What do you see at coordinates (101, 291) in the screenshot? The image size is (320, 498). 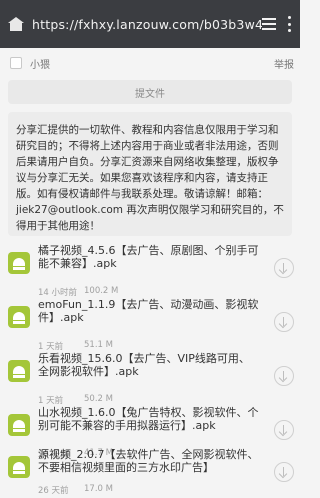 I see `file-size: 100.2 M` at bounding box center [101, 291].